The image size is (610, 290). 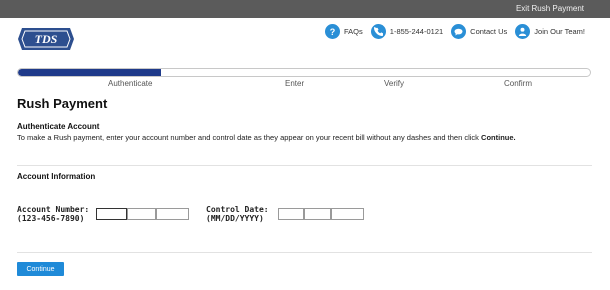 I want to click on top-bar: Exit Rush Payment, so click(x=305, y=9).